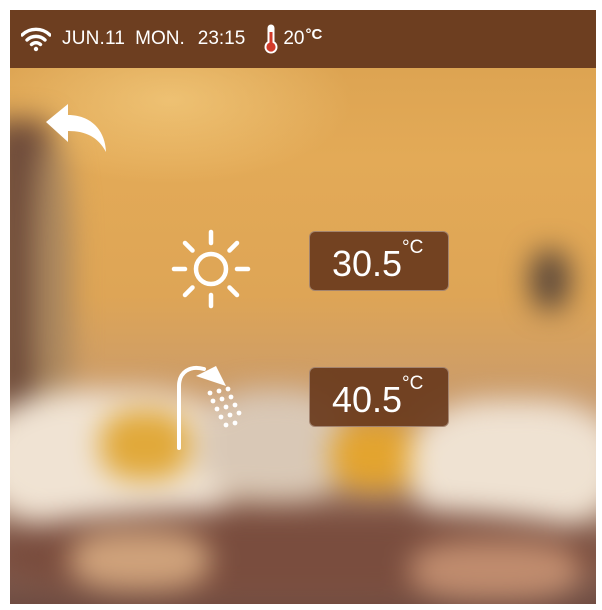 This screenshot has height=610, width=602. I want to click on shower-temperature-box: 40.5 °C, so click(379, 397).